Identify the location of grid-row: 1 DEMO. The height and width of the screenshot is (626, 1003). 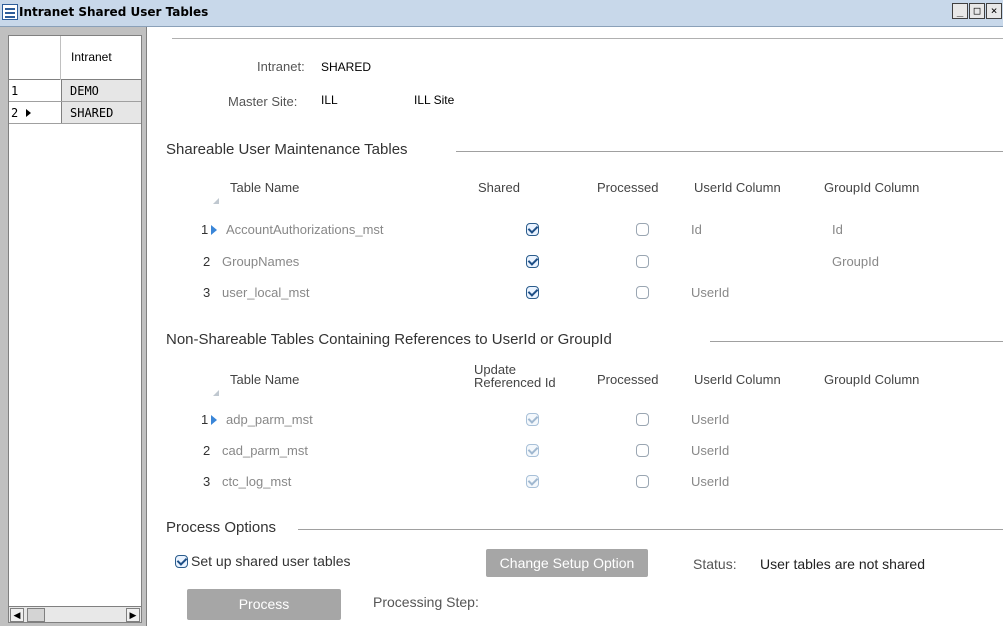
(75, 91).